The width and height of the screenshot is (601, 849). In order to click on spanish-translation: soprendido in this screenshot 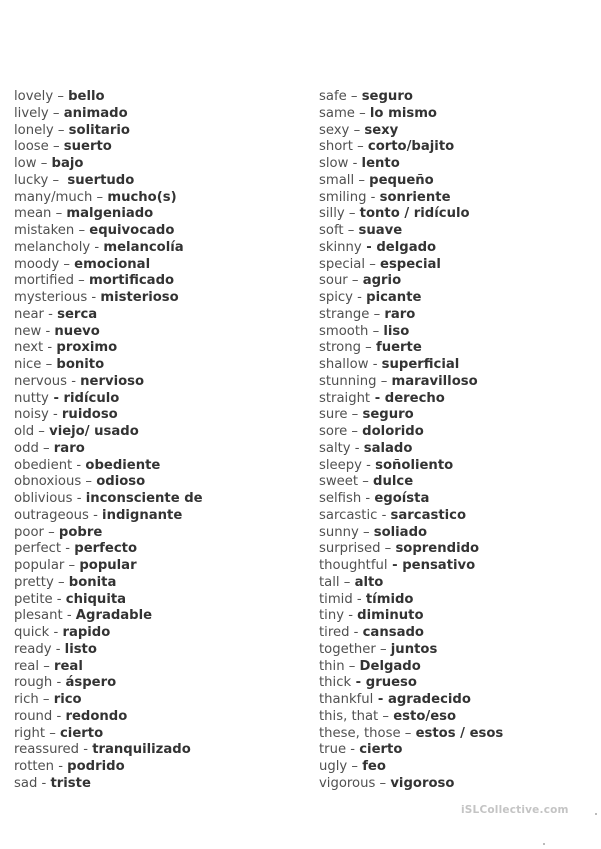, I will do `click(437, 549)`.